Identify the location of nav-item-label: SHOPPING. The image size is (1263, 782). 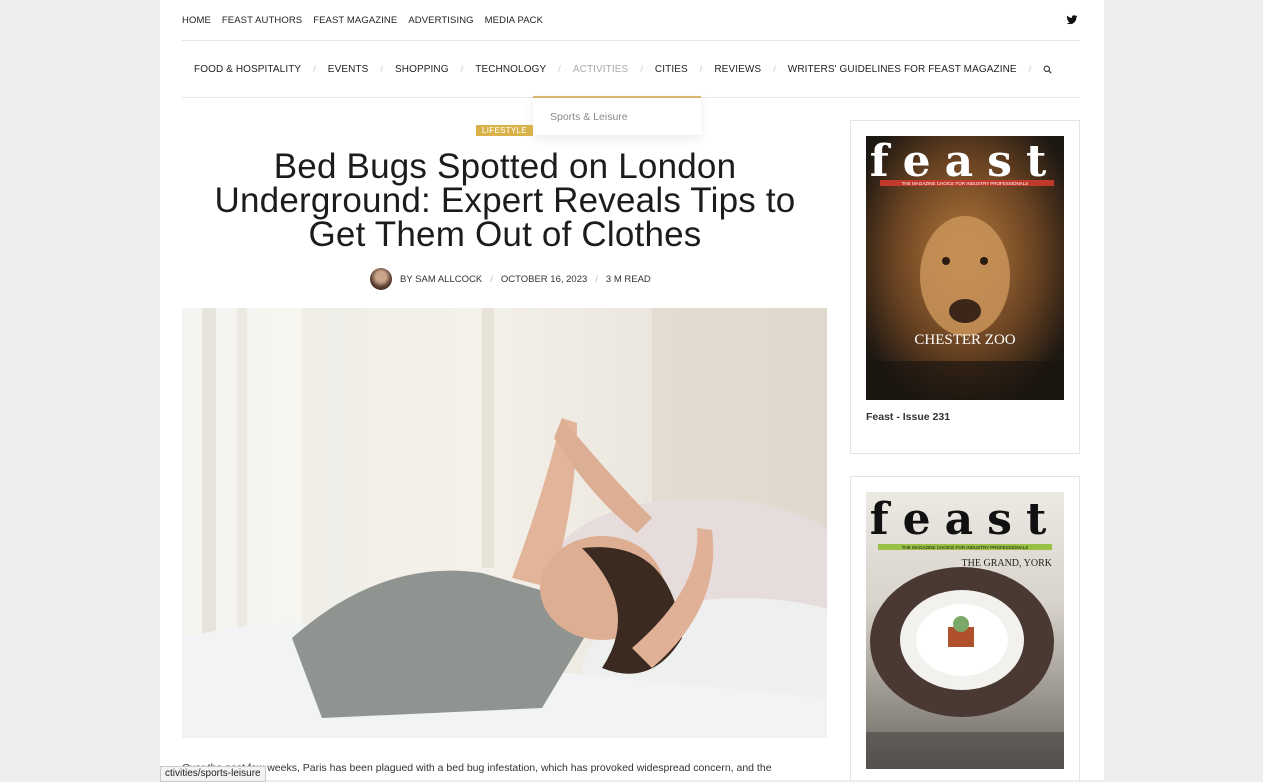
(422, 69).